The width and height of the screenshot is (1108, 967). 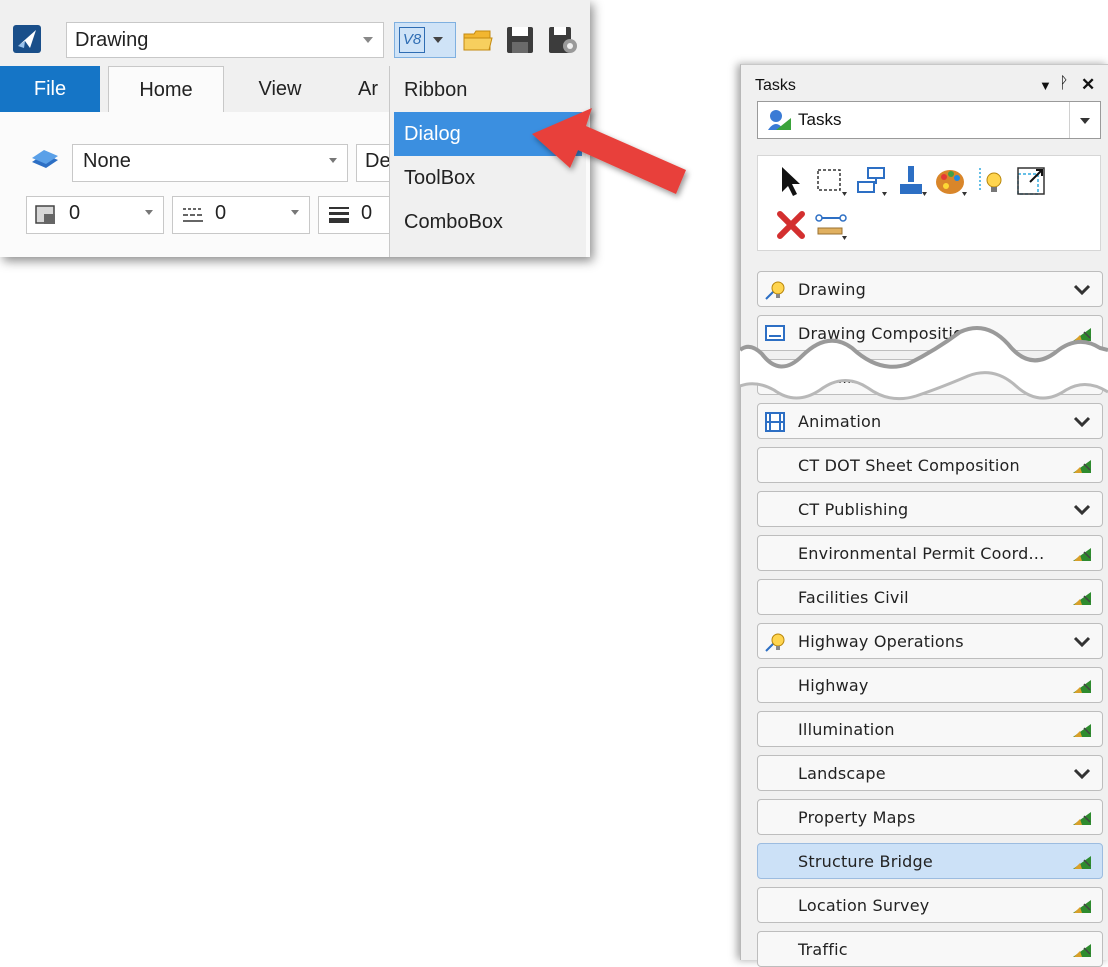 I want to click on workflow-combo: Drawing, so click(x=225, y=40).